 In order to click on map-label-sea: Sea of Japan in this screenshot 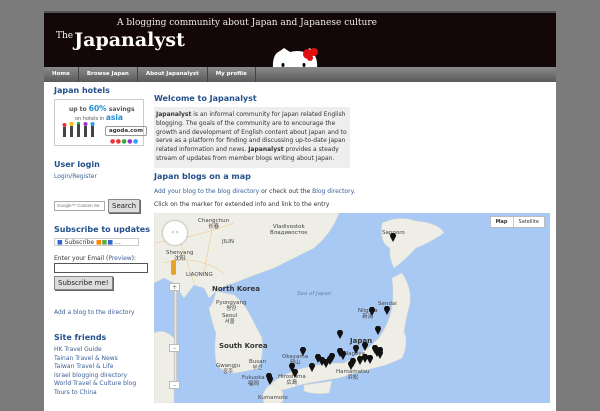, I will do `click(314, 294)`.